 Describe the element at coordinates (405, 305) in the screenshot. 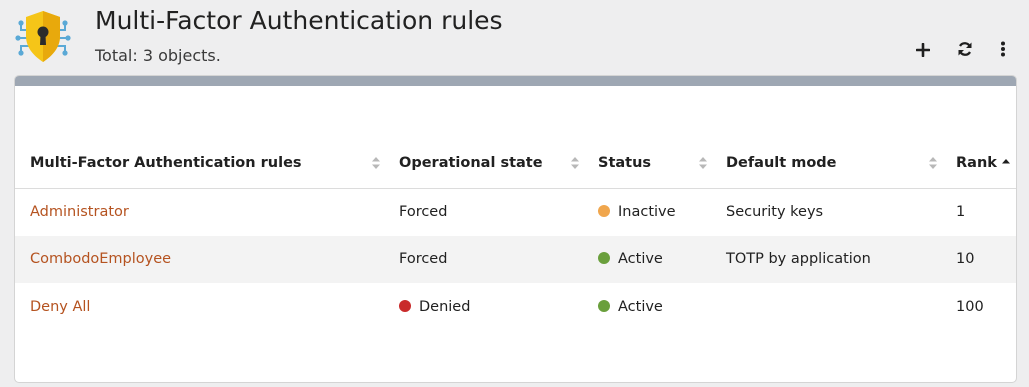

I see `state-denied-icon` at that location.